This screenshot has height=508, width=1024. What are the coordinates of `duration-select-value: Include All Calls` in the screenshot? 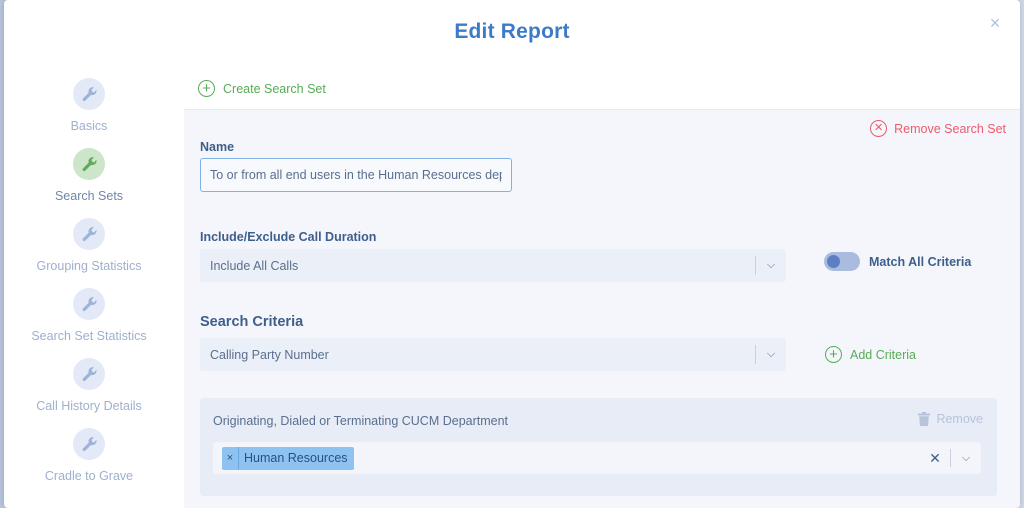 It's located at (254, 265).